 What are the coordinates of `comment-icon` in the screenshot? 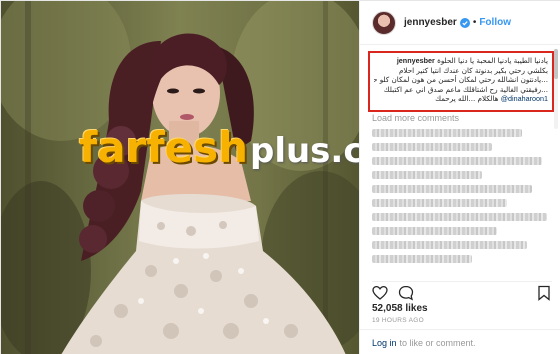 It's located at (406, 293).